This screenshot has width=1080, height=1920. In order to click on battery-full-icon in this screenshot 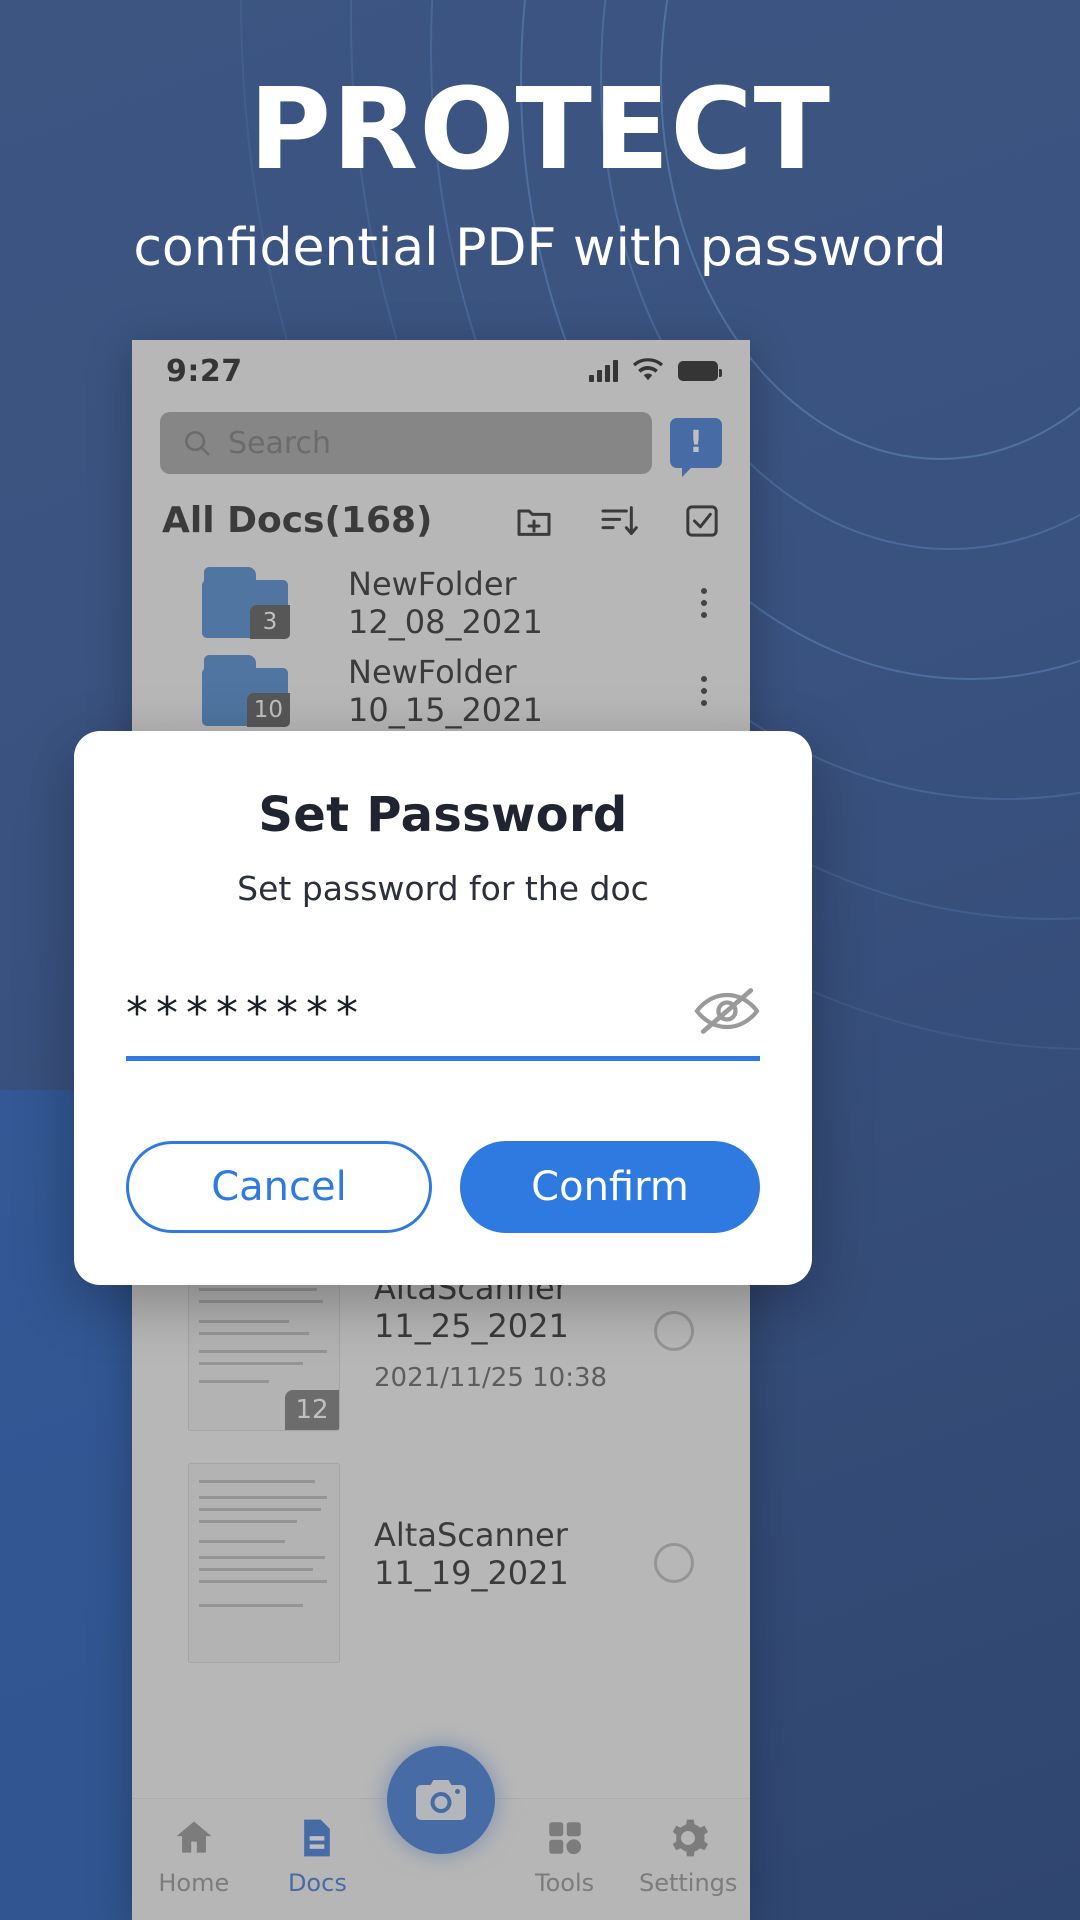, I will do `click(700, 371)`.